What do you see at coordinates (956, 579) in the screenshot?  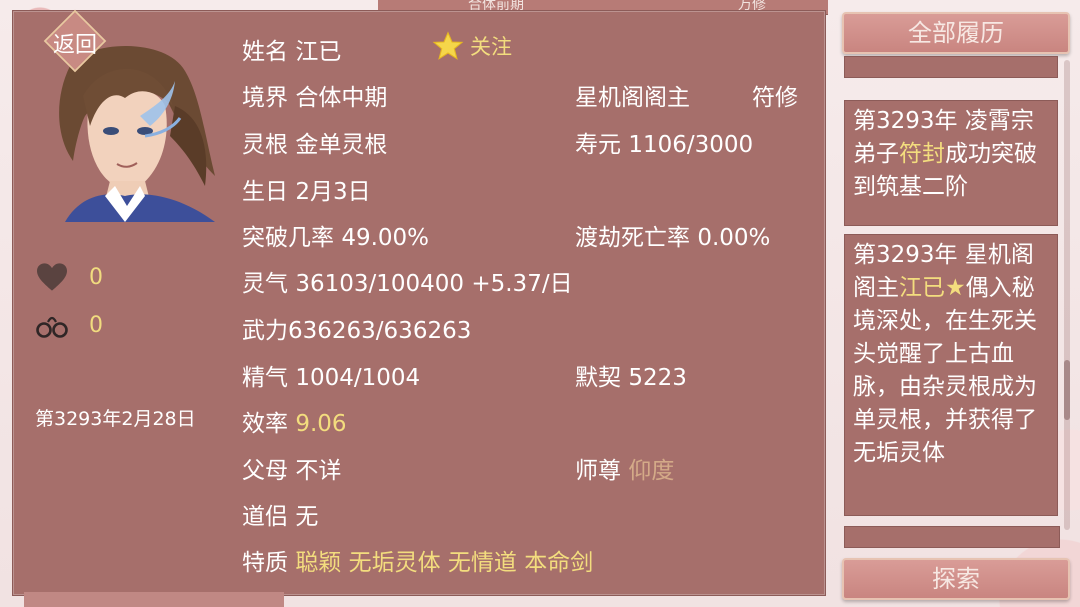 I see `explore-button: 探索` at bounding box center [956, 579].